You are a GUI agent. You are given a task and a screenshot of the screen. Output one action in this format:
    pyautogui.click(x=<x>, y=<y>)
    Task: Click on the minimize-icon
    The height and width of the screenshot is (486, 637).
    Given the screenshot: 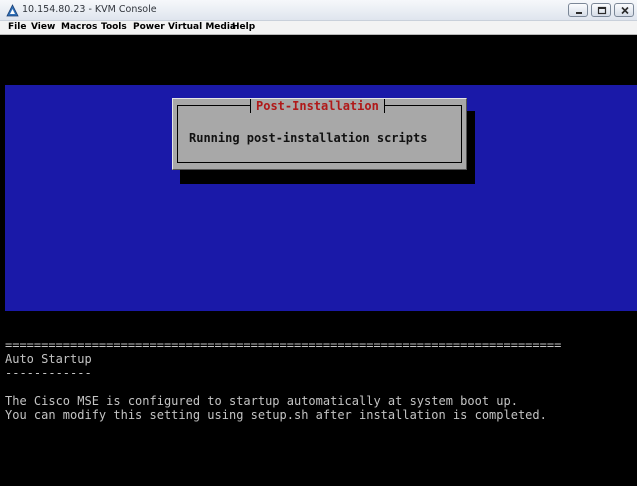 What is the action you would take?
    pyautogui.click(x=579, y=13)
    